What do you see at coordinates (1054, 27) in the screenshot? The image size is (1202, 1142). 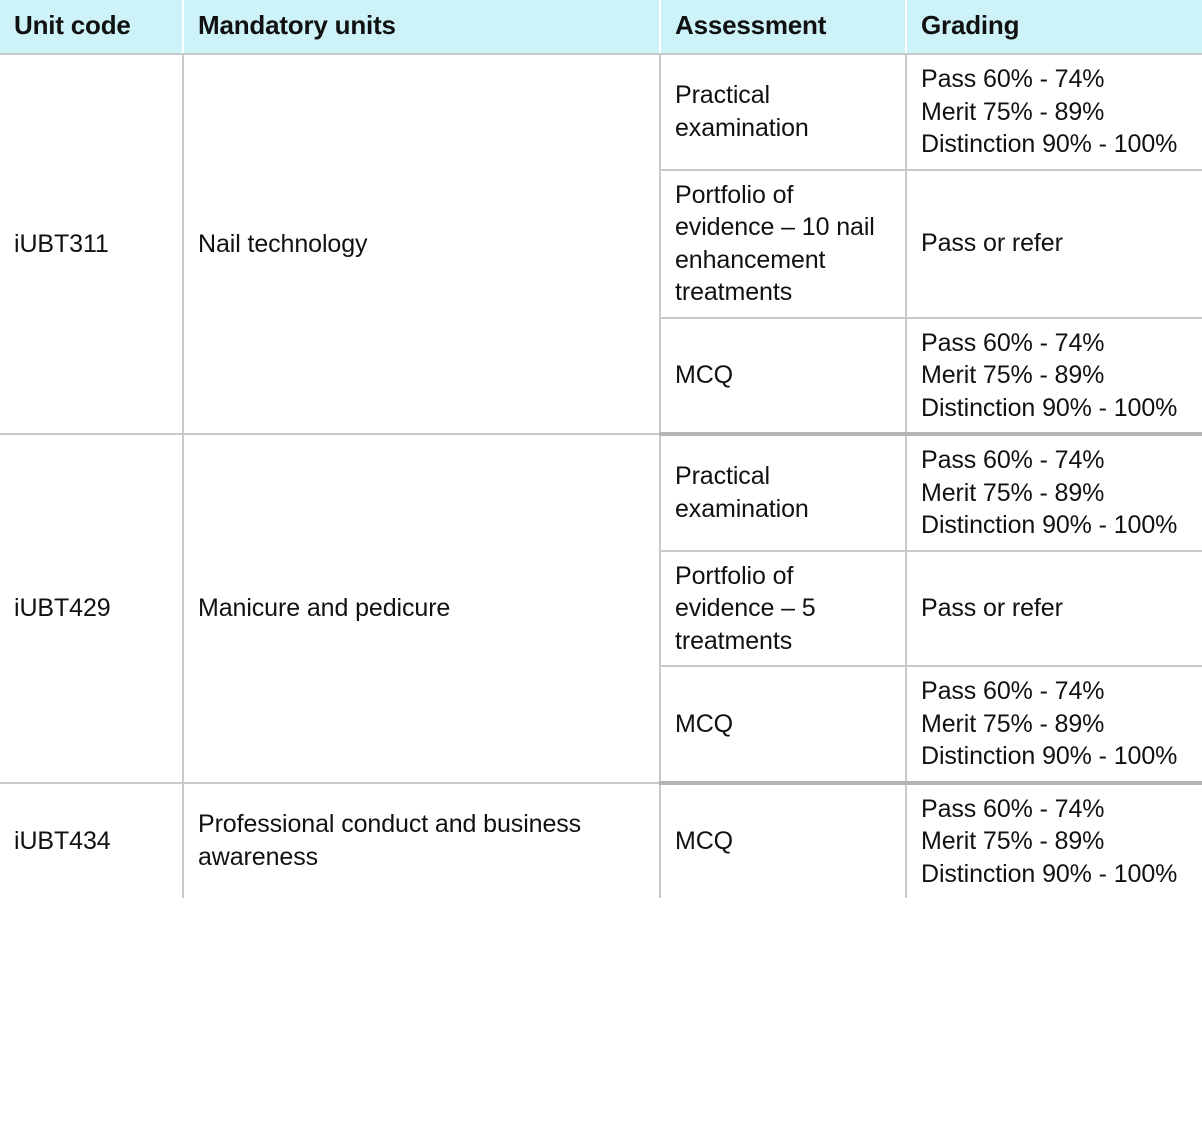 I see `column-header-grading: Grading` at bounding box center [1054, 27].